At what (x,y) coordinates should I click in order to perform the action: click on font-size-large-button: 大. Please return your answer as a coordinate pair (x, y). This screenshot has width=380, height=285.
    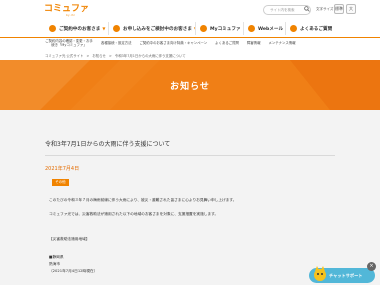
    Looking at the image, I should click on (351, 9).